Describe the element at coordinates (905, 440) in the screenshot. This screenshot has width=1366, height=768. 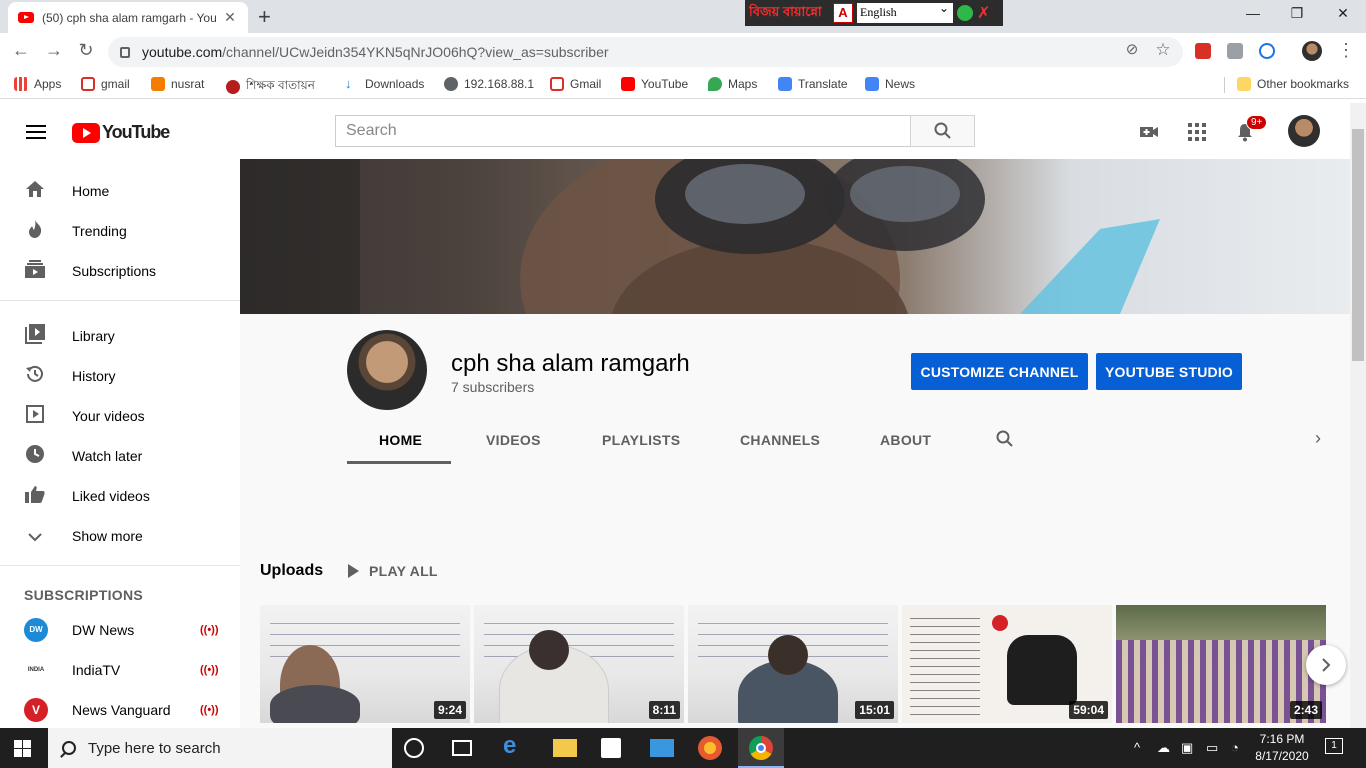
I see `tab-about: ABOUT` at that location.